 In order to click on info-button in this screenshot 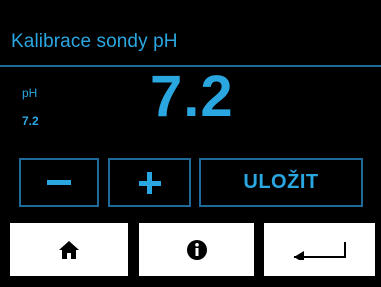, I will do `click(196, 249)`.